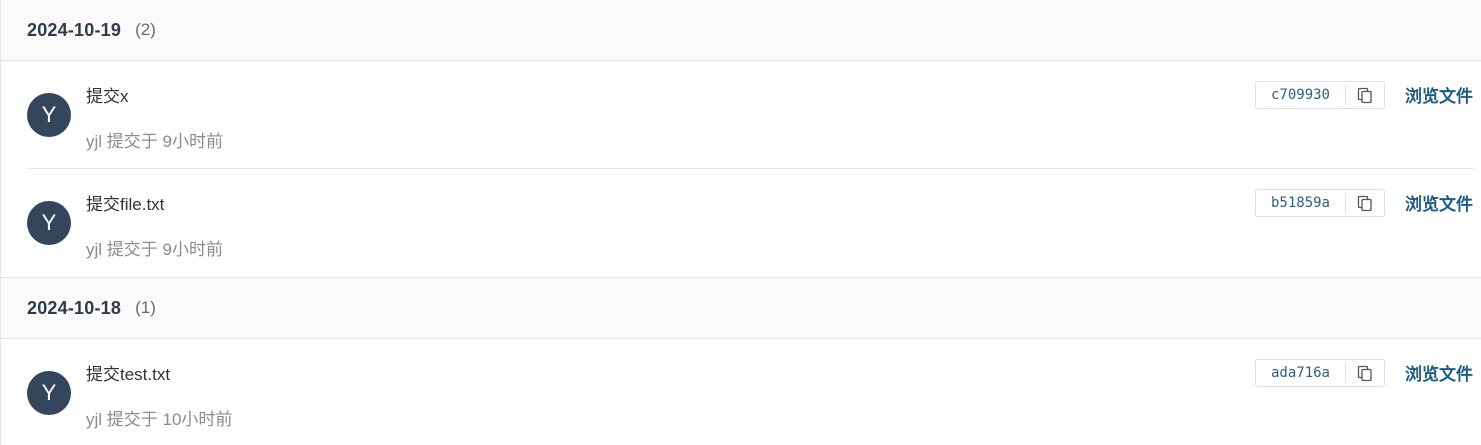 This screenshot has width=1481, height=445. Describe the element at coordinates (159, 419) in the screenshot. I see `commit-meta: yjl 提交于 10小时前` at that location.